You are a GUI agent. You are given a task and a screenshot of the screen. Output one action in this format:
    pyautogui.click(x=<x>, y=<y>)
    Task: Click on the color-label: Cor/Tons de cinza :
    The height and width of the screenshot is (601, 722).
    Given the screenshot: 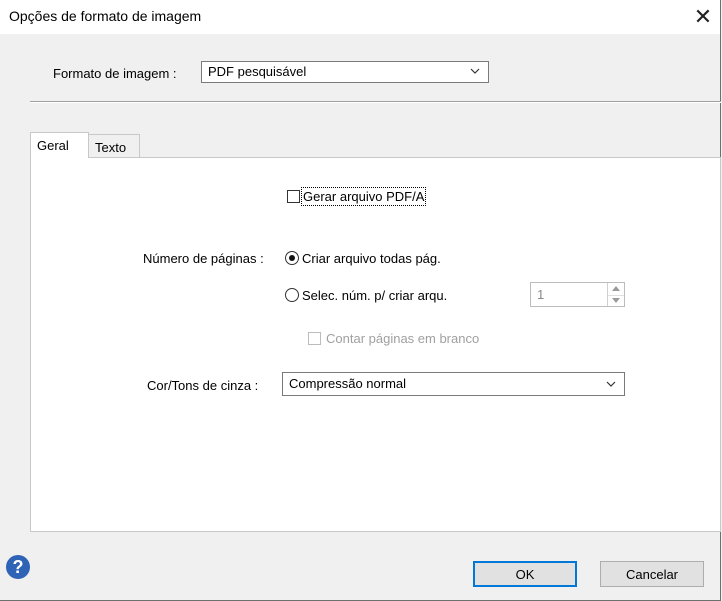 What is the action you would take?
    pyautogui.click(x=203, y=385)
    